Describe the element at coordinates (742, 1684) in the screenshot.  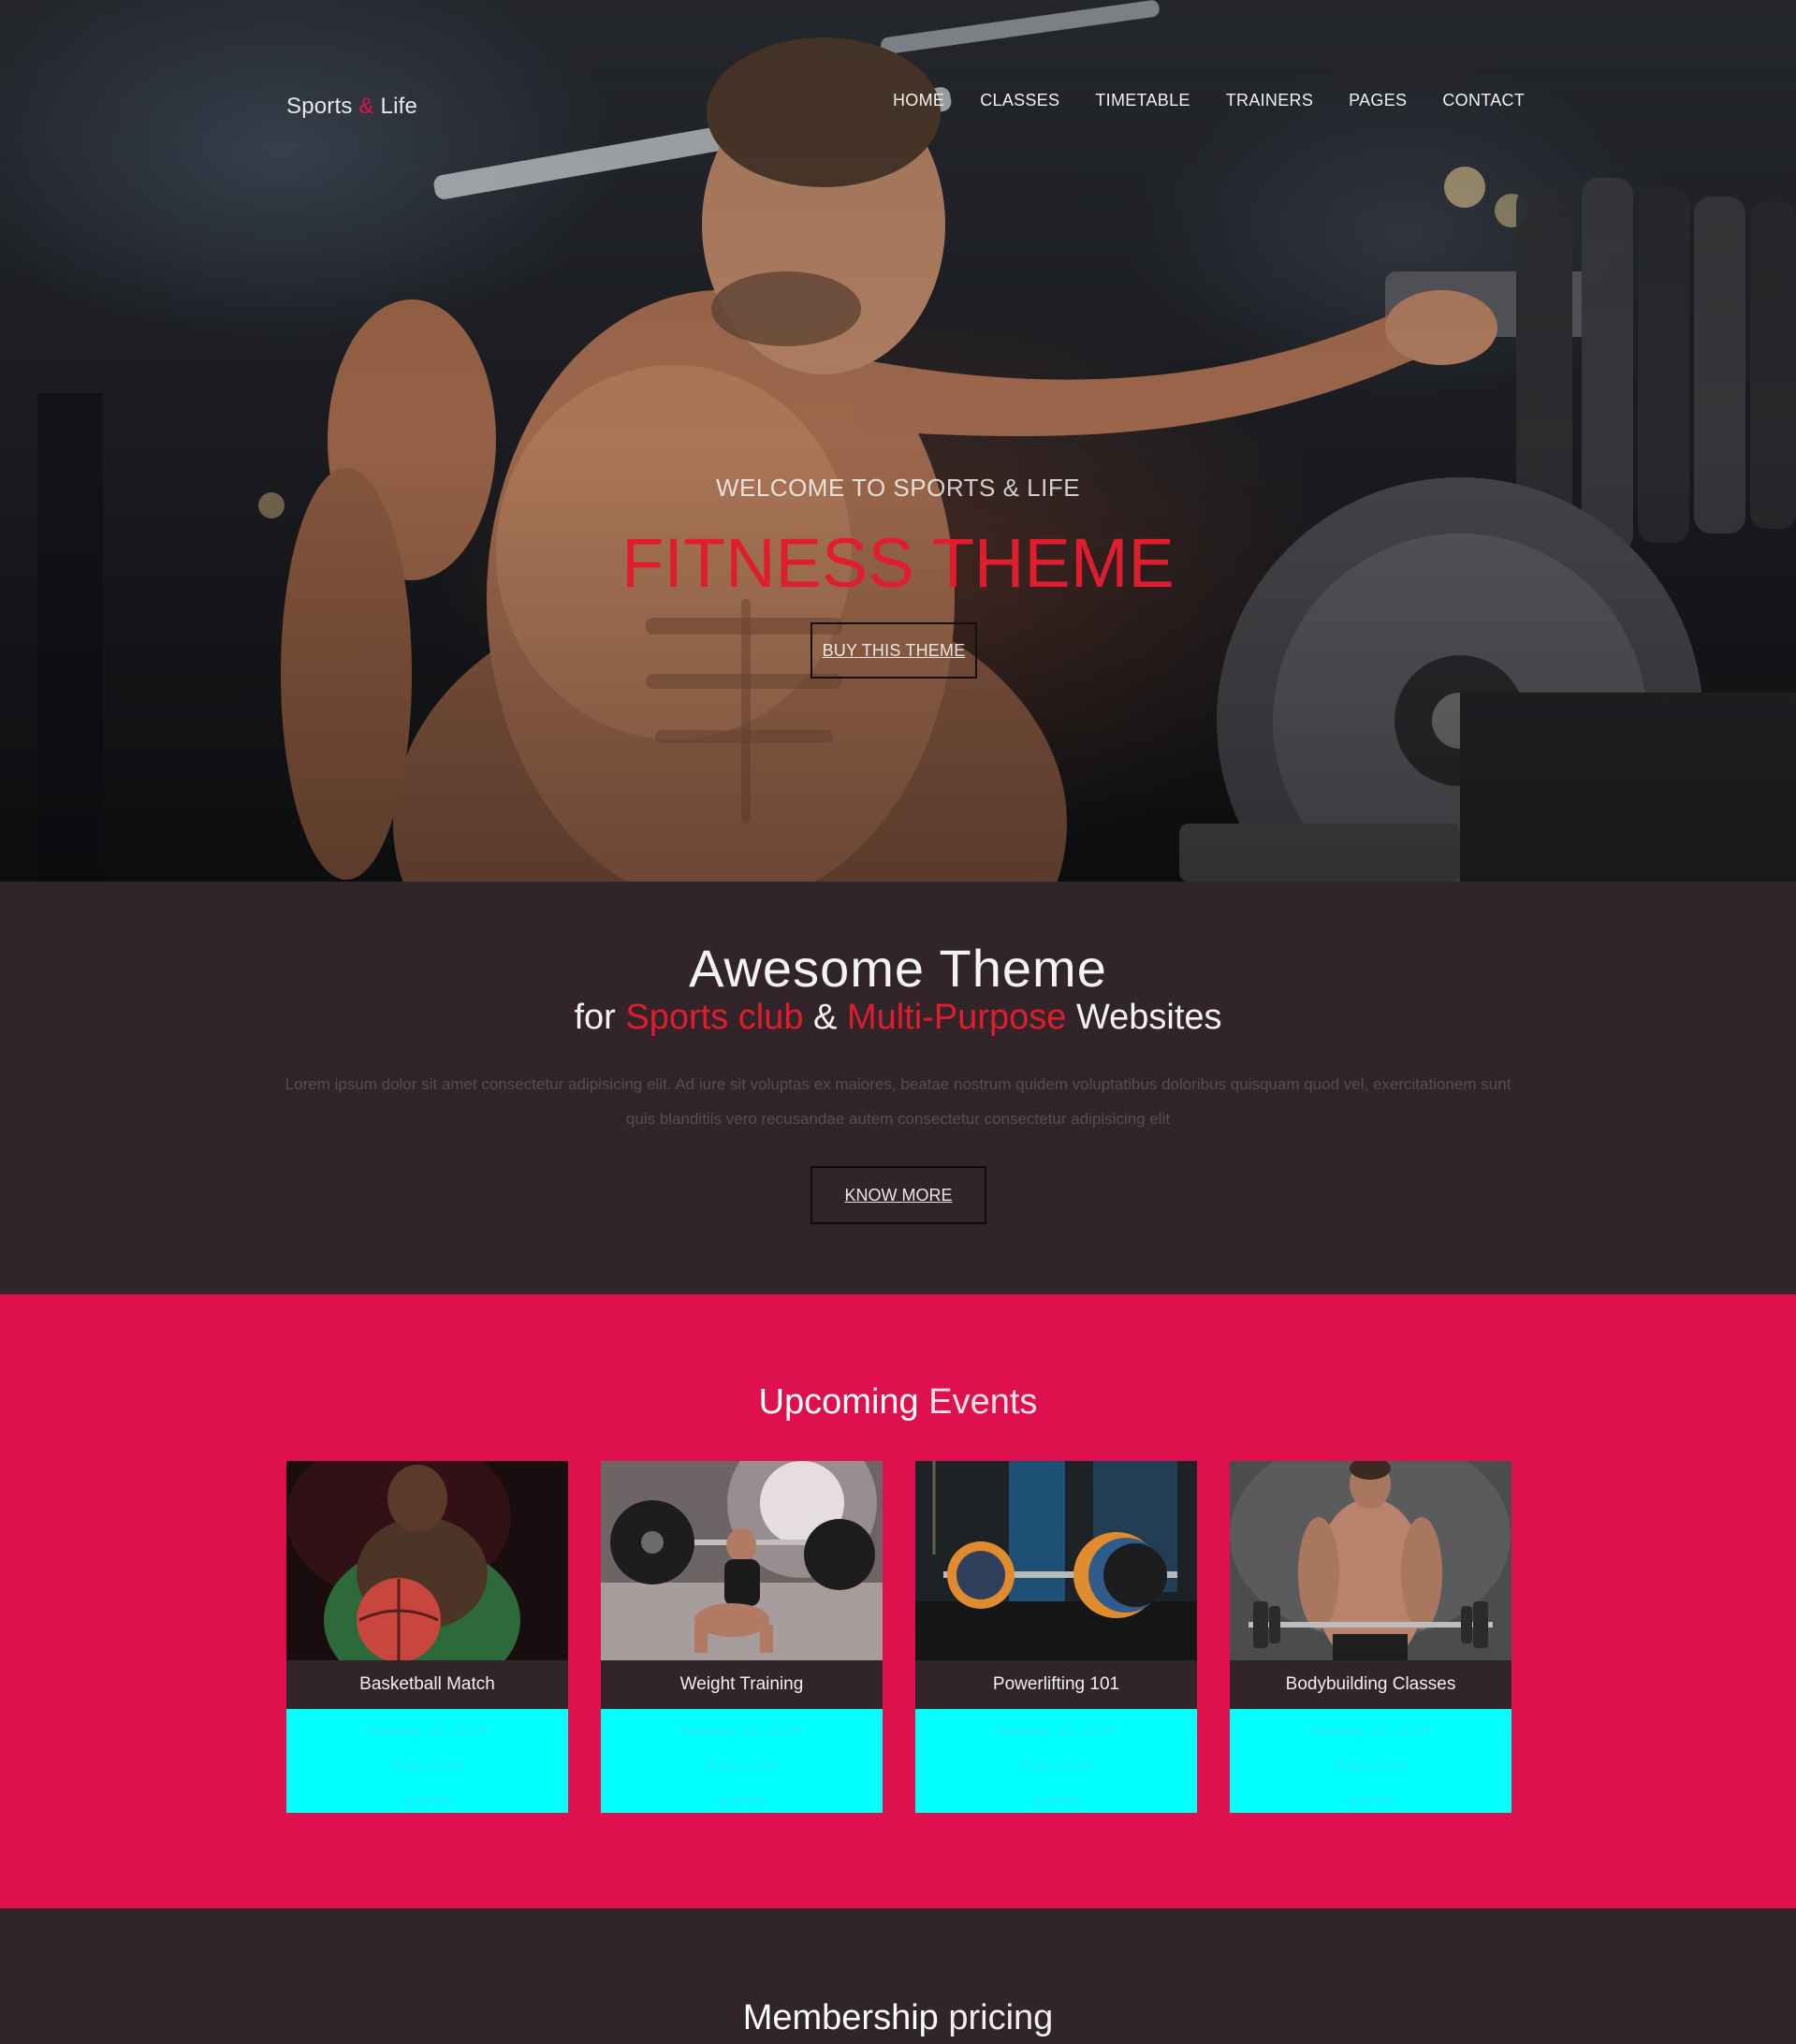
I see `event-name: Weight Training` at that location.